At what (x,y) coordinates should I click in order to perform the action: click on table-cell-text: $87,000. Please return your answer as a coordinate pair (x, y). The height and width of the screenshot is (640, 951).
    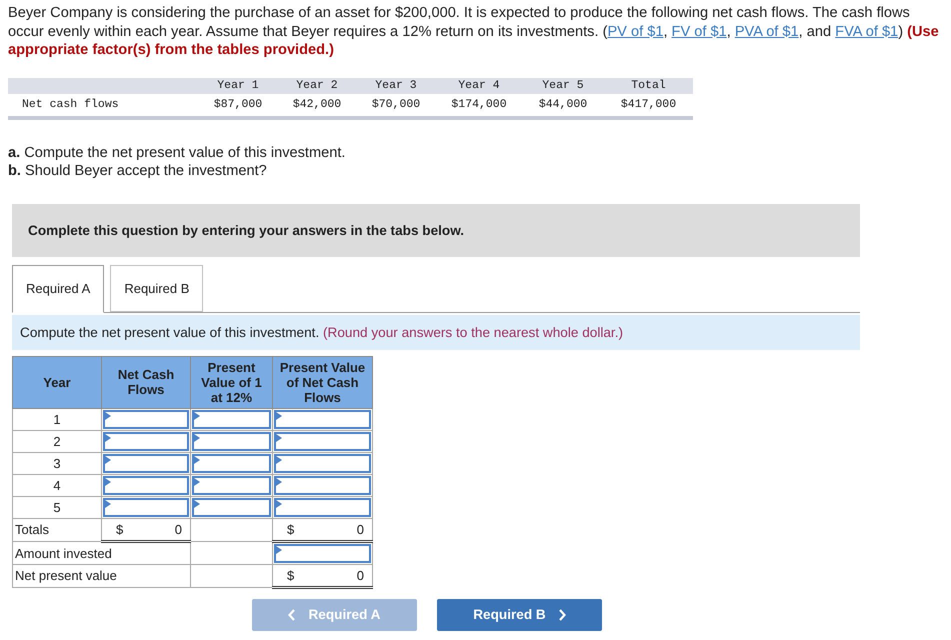
    Looking at the image, I should click on (238, 104).